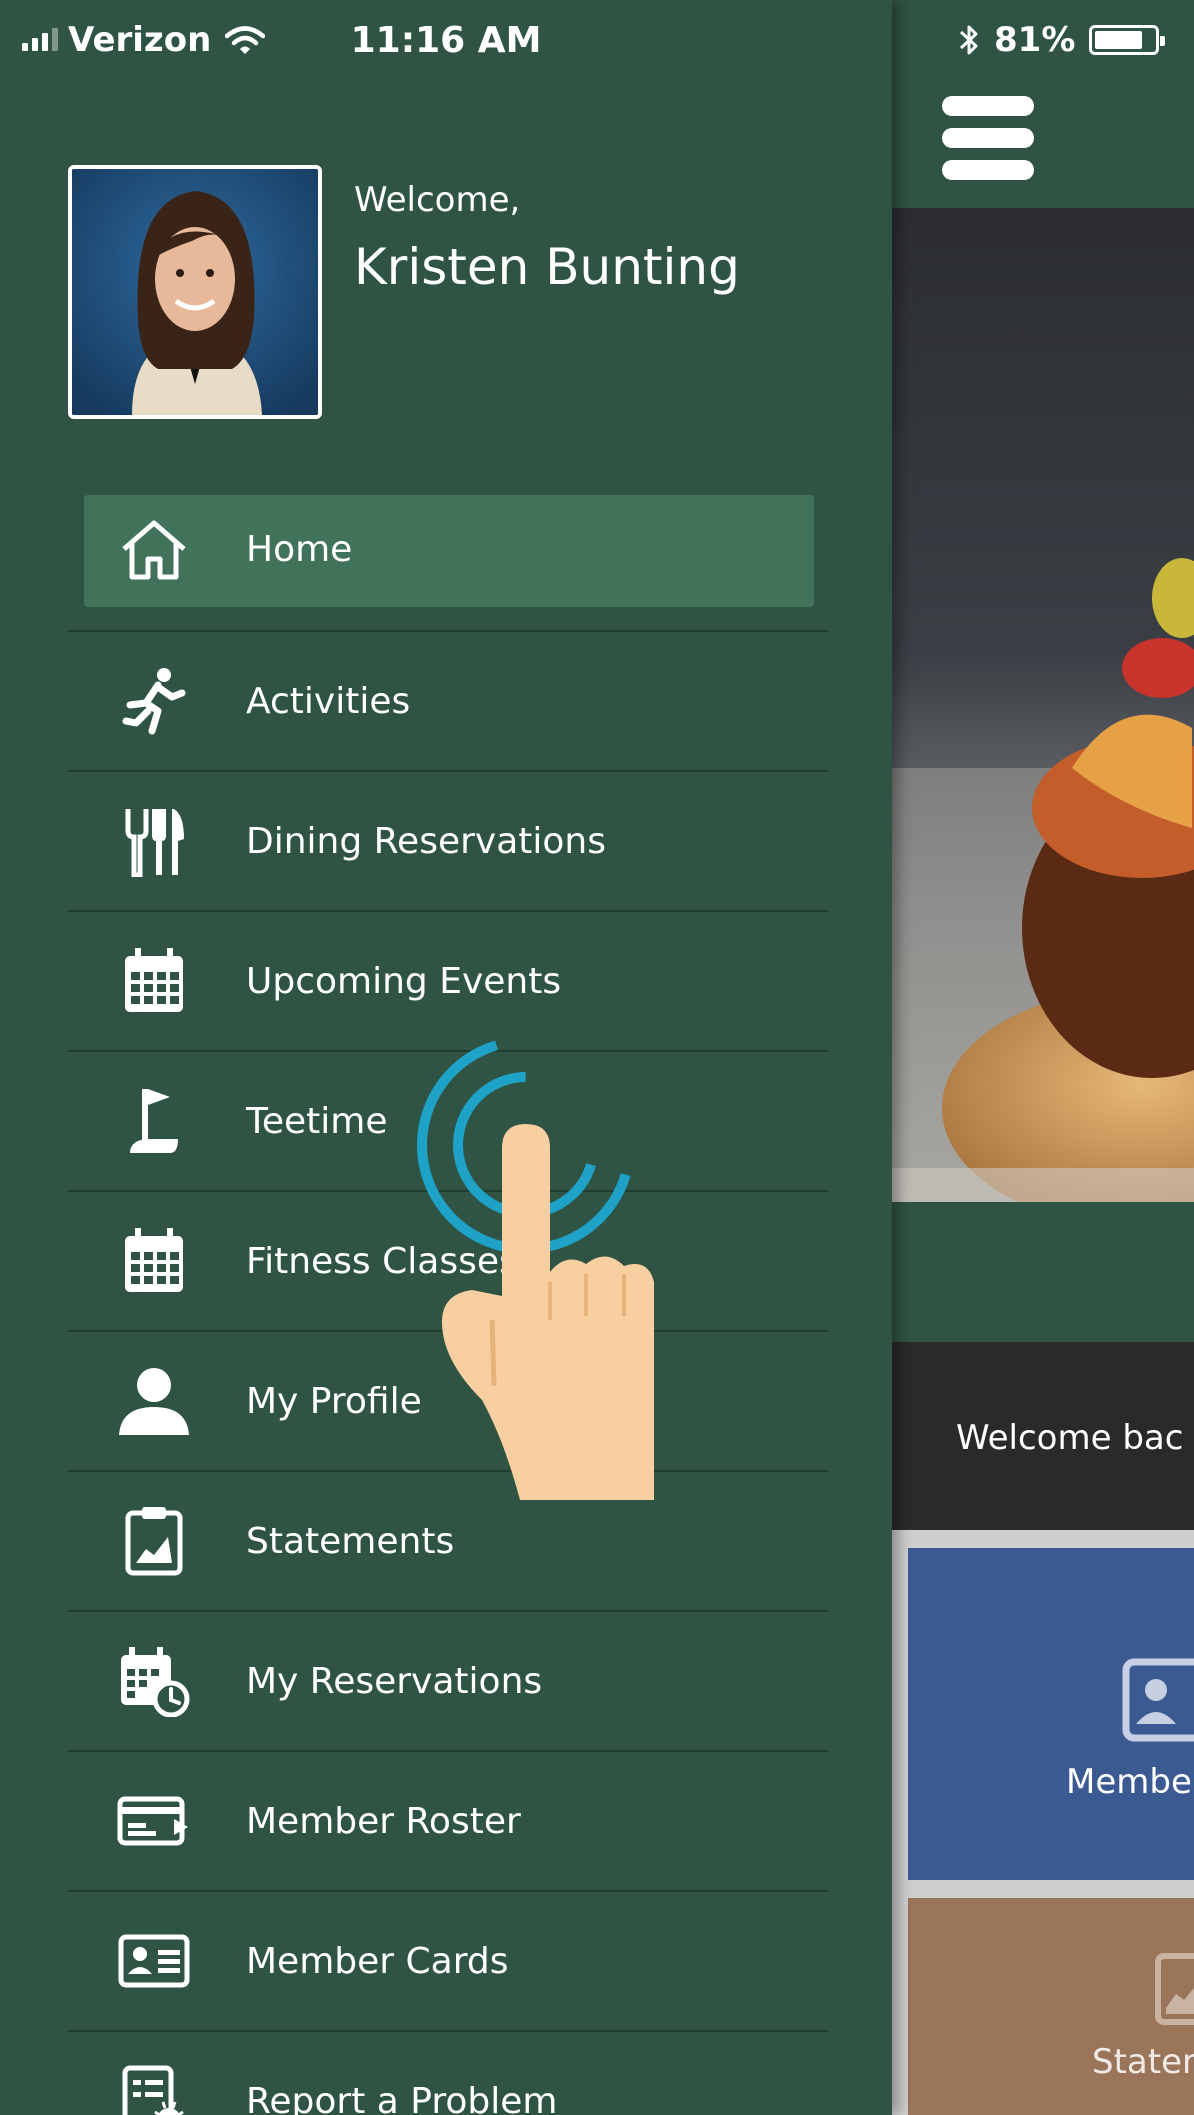 The height and width of the screenshot is (2115, 1194). Describe the element at coordinates (448, 562) in the screenshot. I see `menu-item-home: Home` at that location.